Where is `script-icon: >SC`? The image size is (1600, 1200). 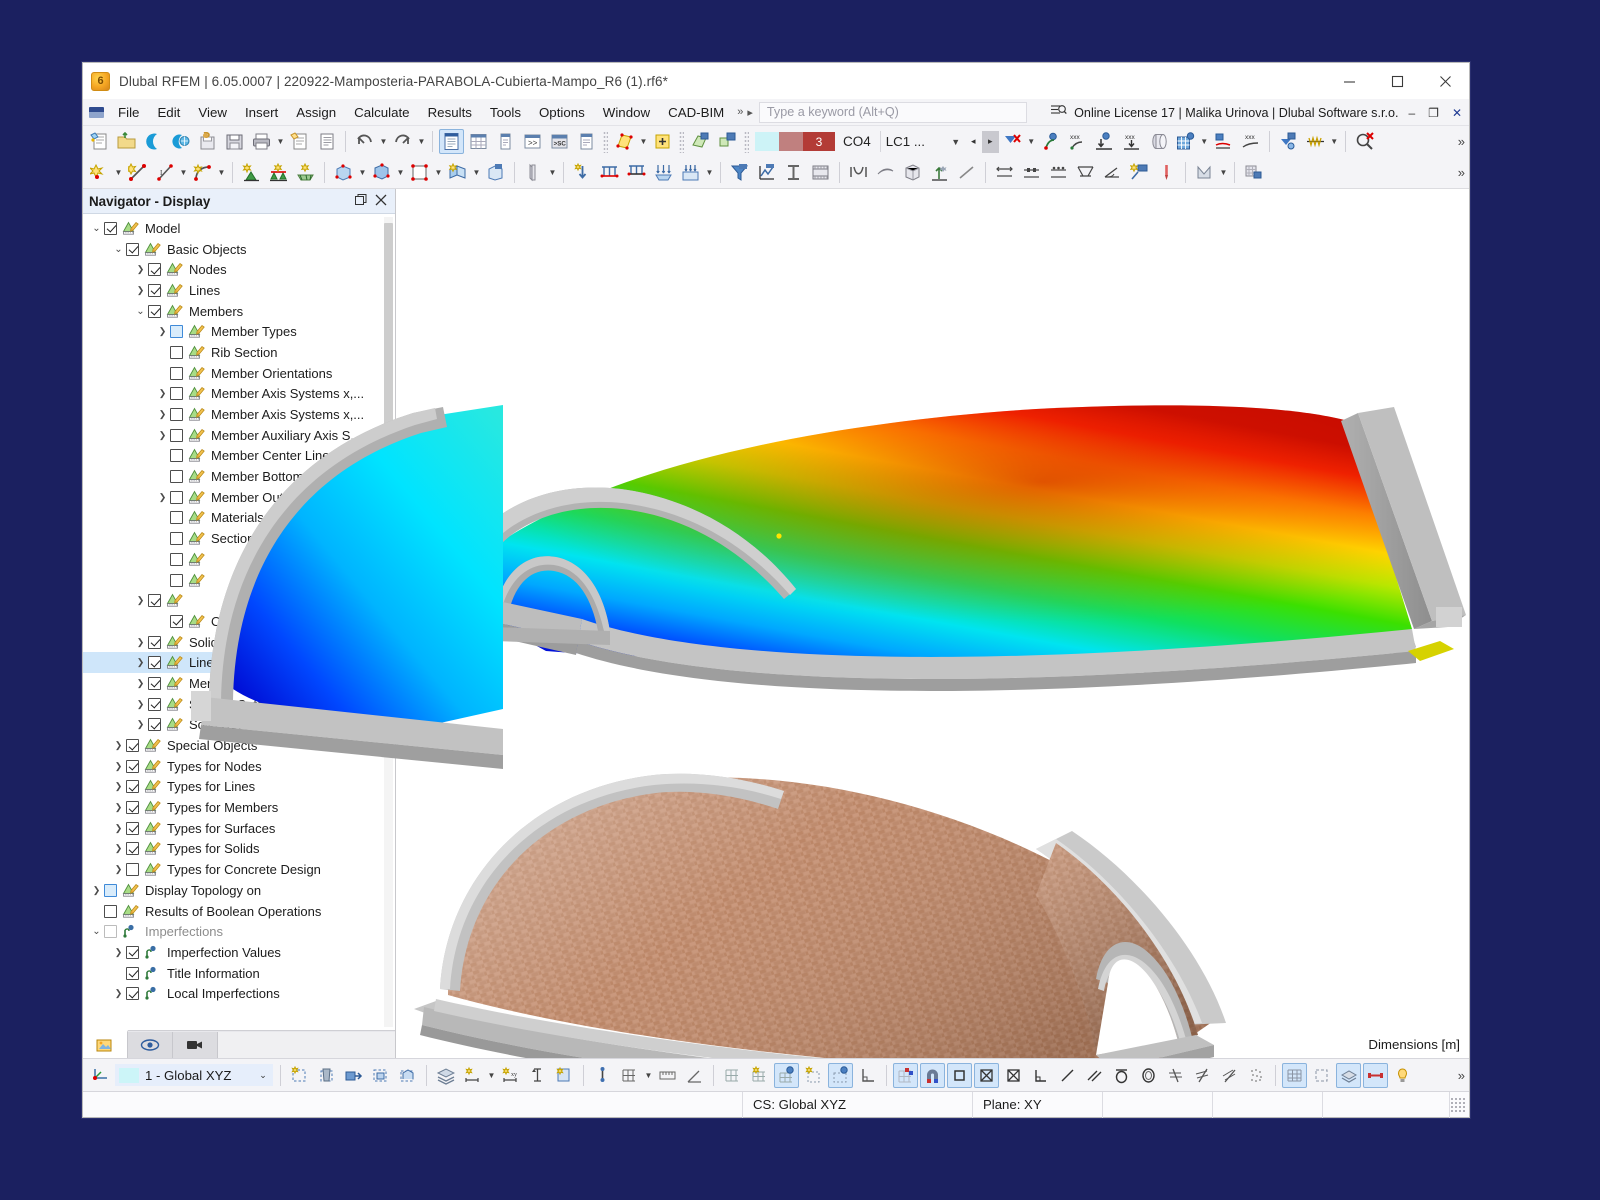
script-icon: >SC is located at coordinates (559, 141).